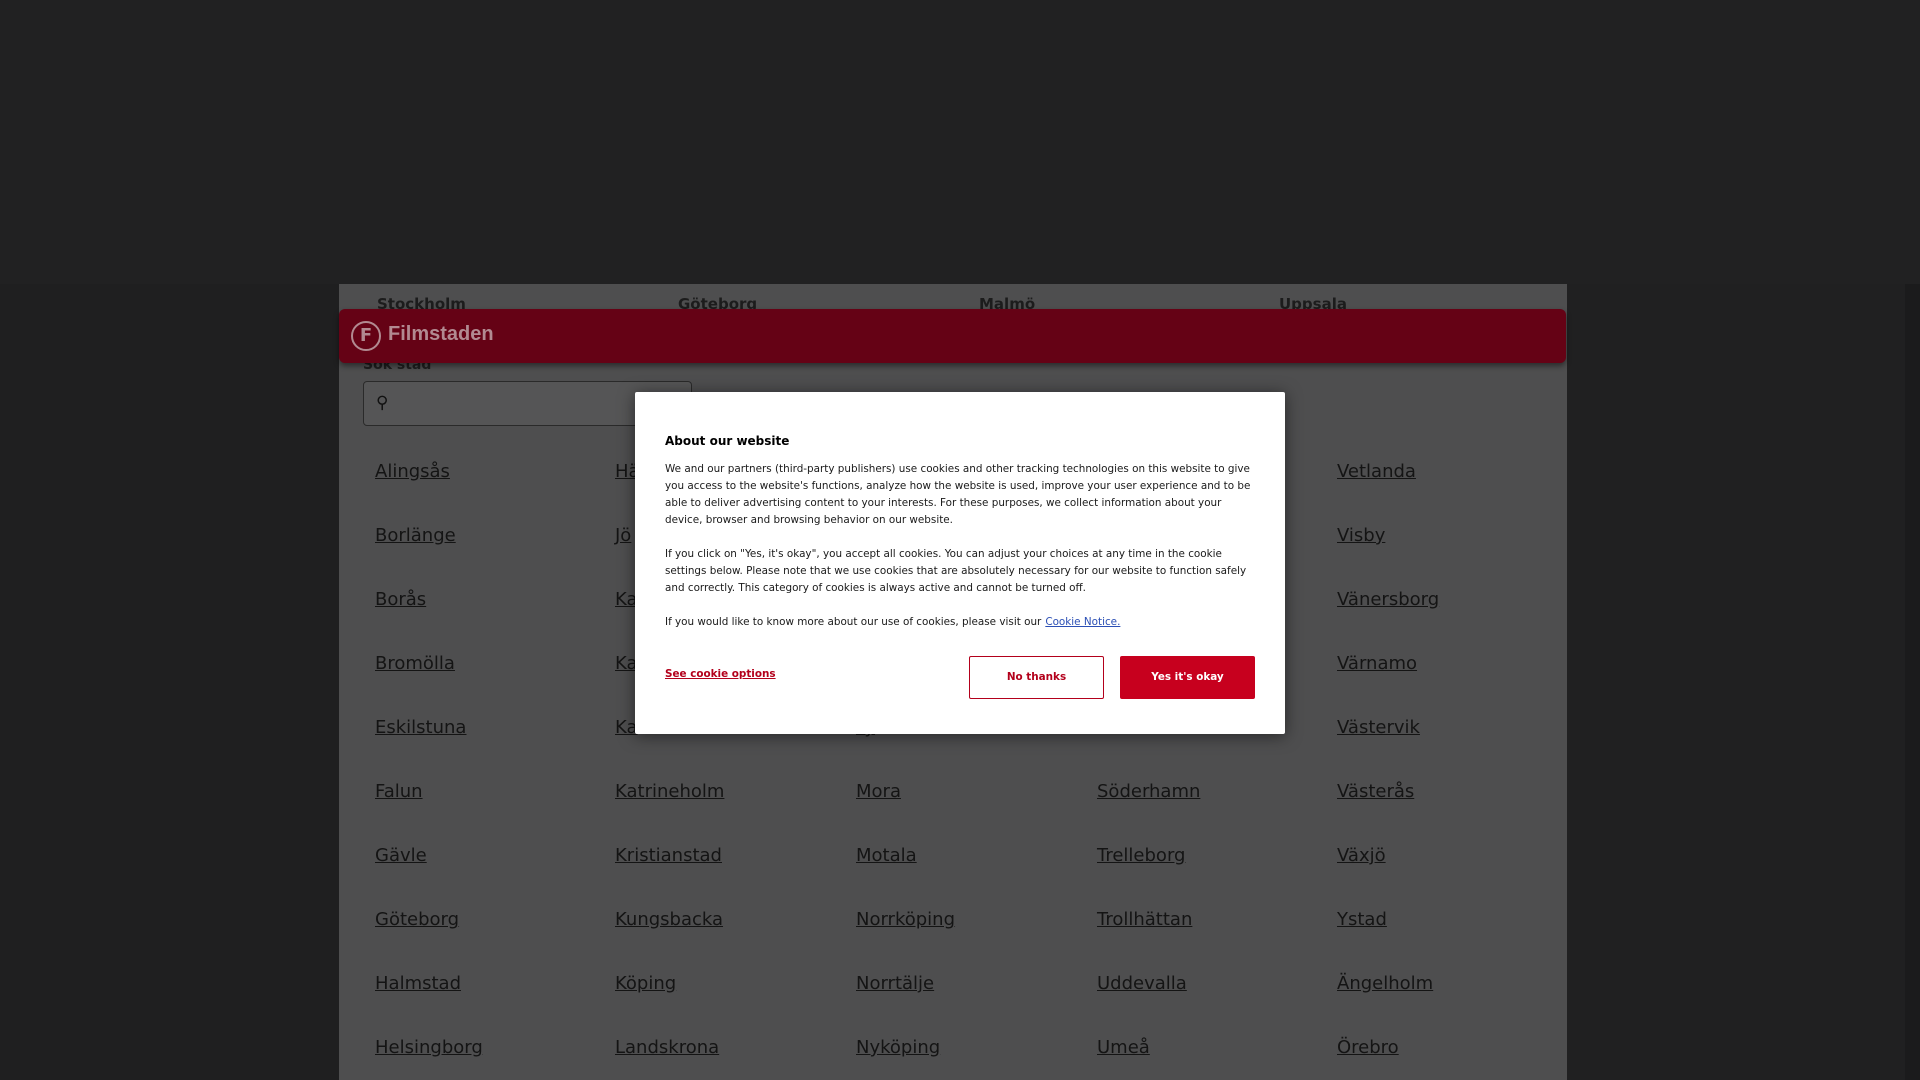 This screenshot has height=1080, width=1920. Describe the element at coordinates (1142, 983) in the screenshot. I see `city-link: Uddevalla` at that location.